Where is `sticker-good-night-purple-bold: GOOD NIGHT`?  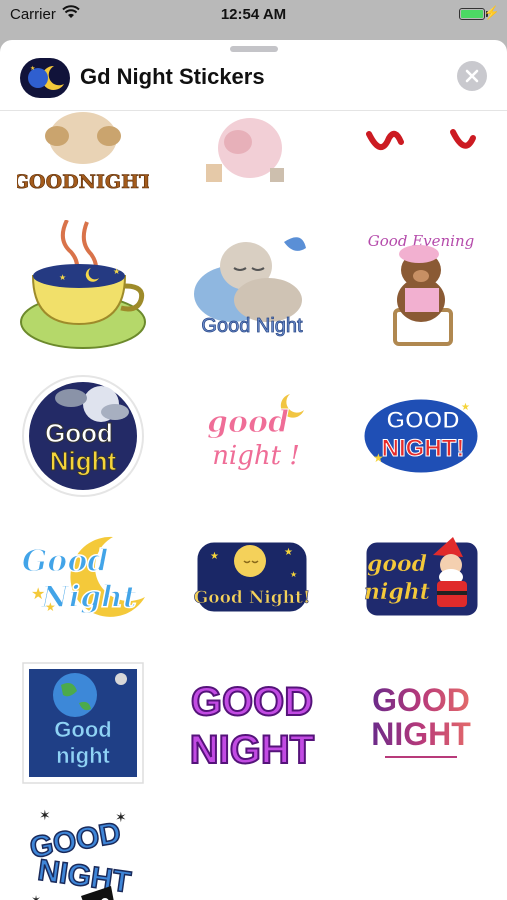 sticker-good-night-purple-bold: GOOD NIGHT is located at coordinates (252, 721).